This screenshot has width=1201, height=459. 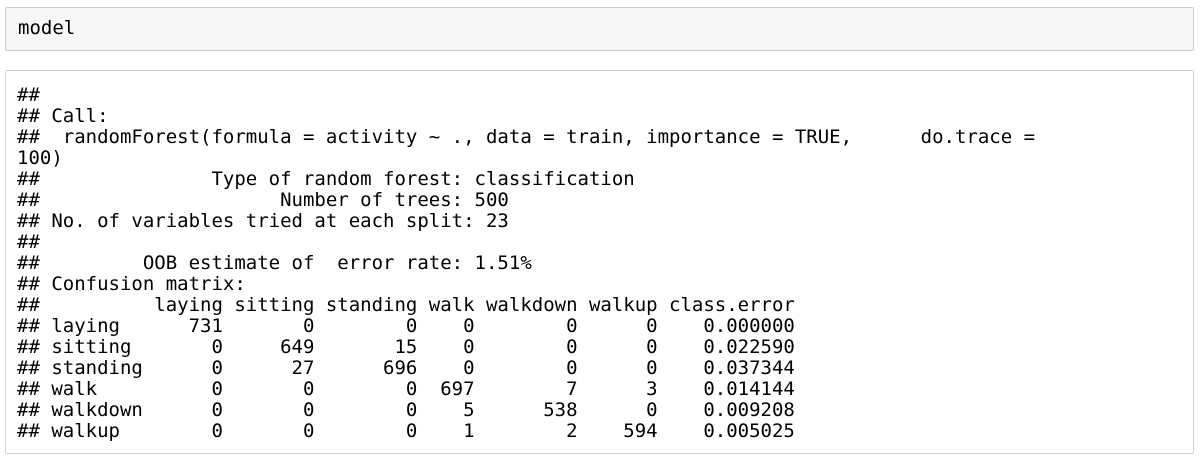 I want to click on confusion-row-standing: ## standing 0 27 696 0 0 0 0.037344, so click(x=406, y=368).